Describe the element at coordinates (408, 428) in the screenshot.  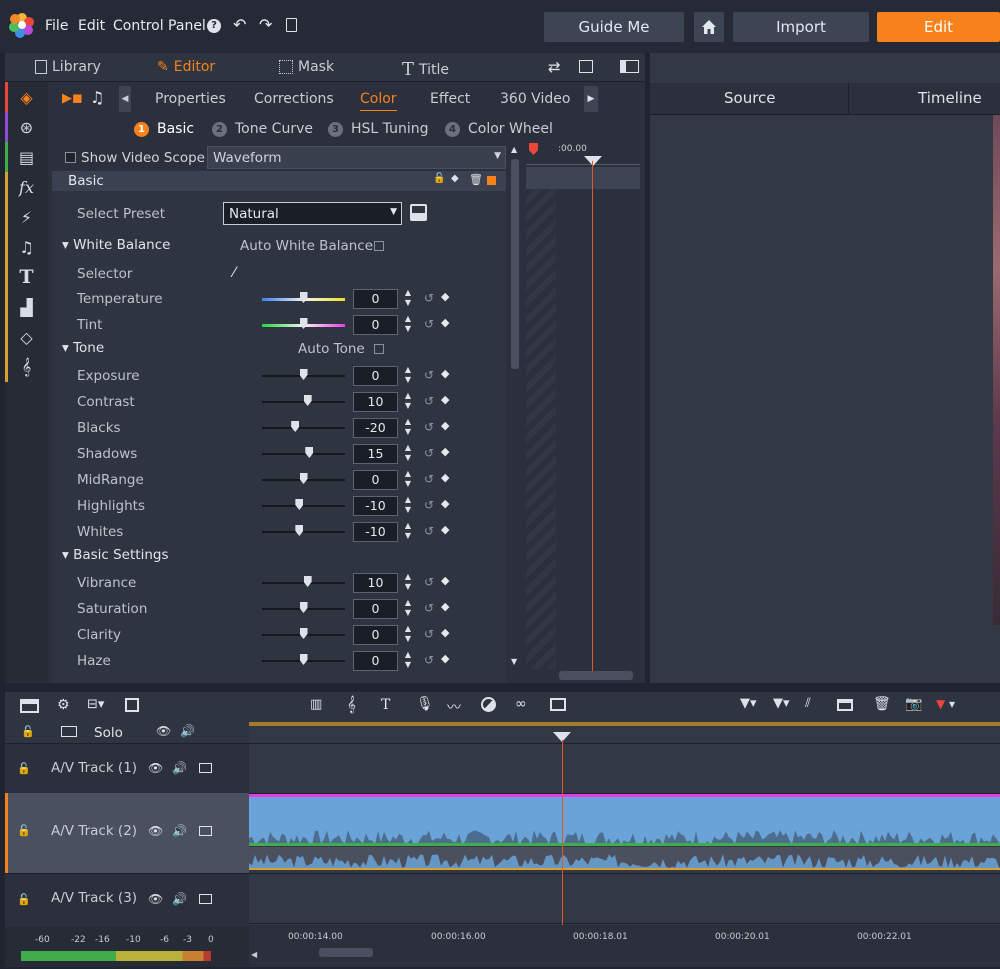
I see `blacks-stepper: ▲ ▼` at that location.